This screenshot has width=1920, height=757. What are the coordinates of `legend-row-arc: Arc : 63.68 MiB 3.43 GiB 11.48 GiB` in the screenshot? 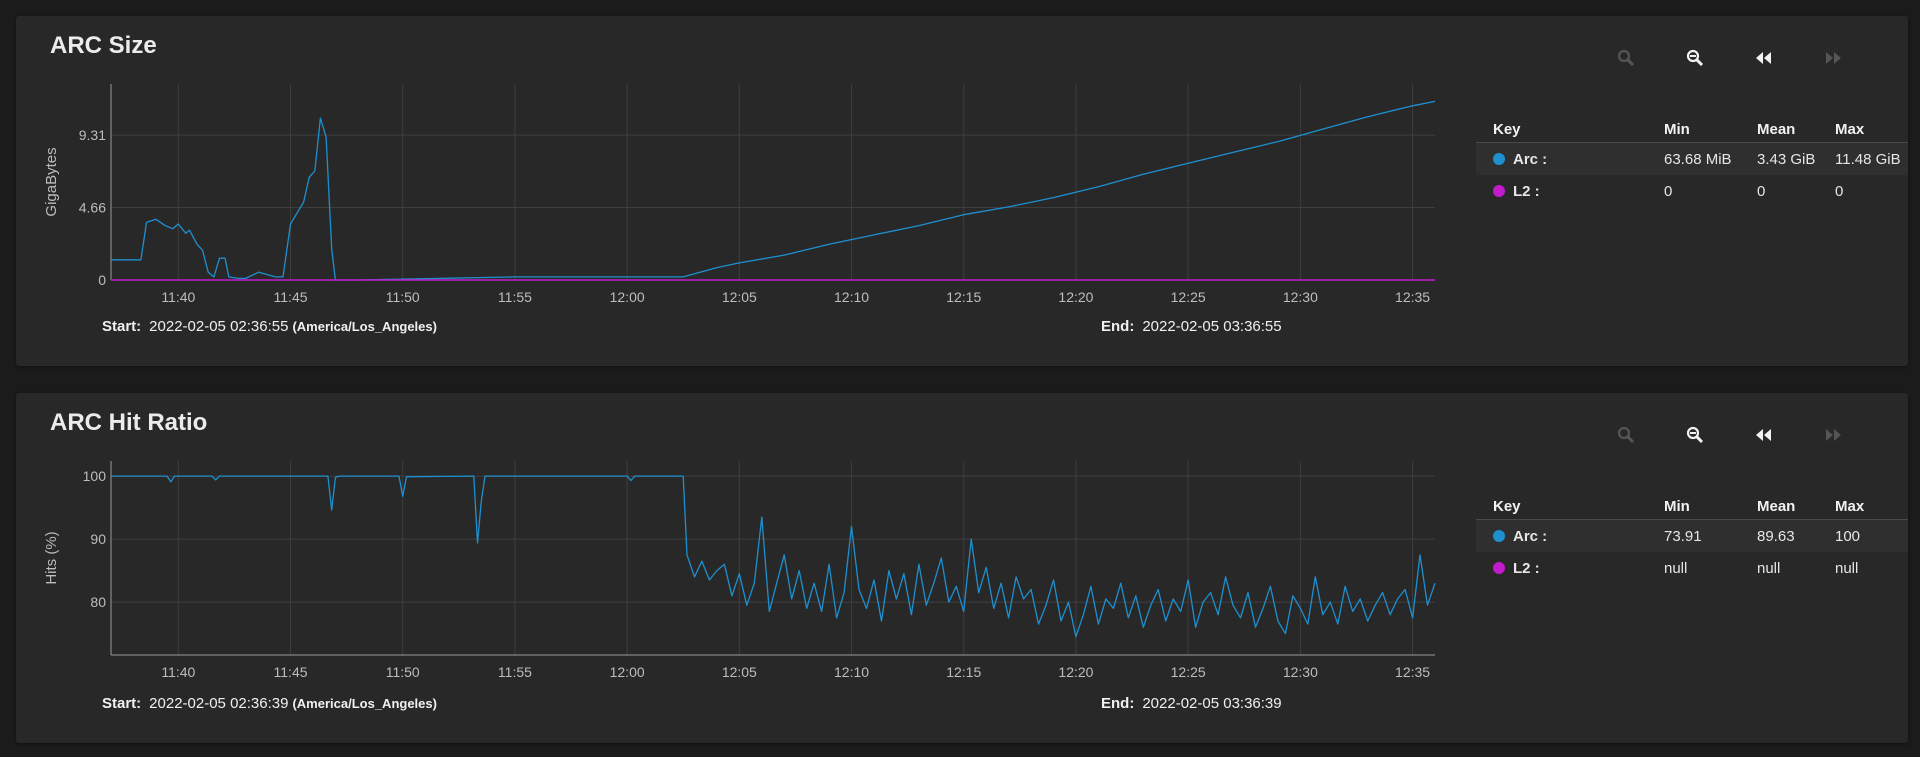 It's located at (1692, 159).